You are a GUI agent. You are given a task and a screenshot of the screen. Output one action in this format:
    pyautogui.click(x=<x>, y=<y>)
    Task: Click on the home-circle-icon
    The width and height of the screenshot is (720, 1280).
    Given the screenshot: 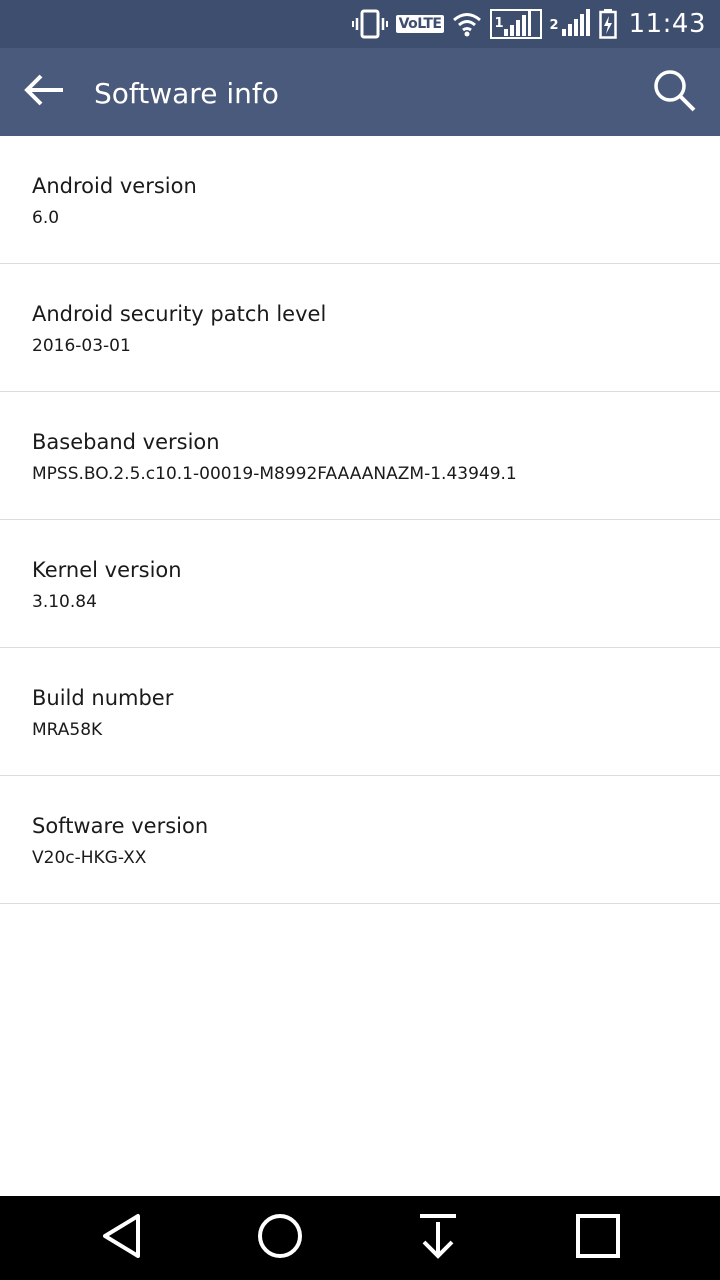 What is the action you would take?
    pyautogui.click(x=280, y=1238)
    